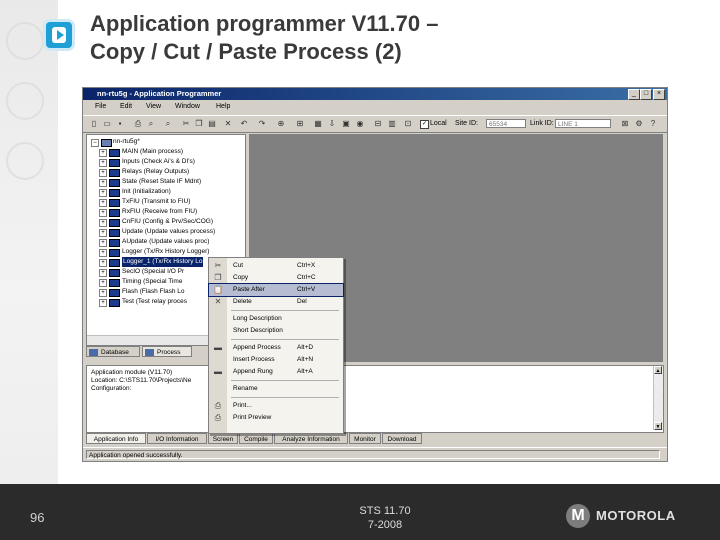  Describe the element at coordinates (276, 331) in the screenshot. I see `context-item-short-description: Short Description` at that location.